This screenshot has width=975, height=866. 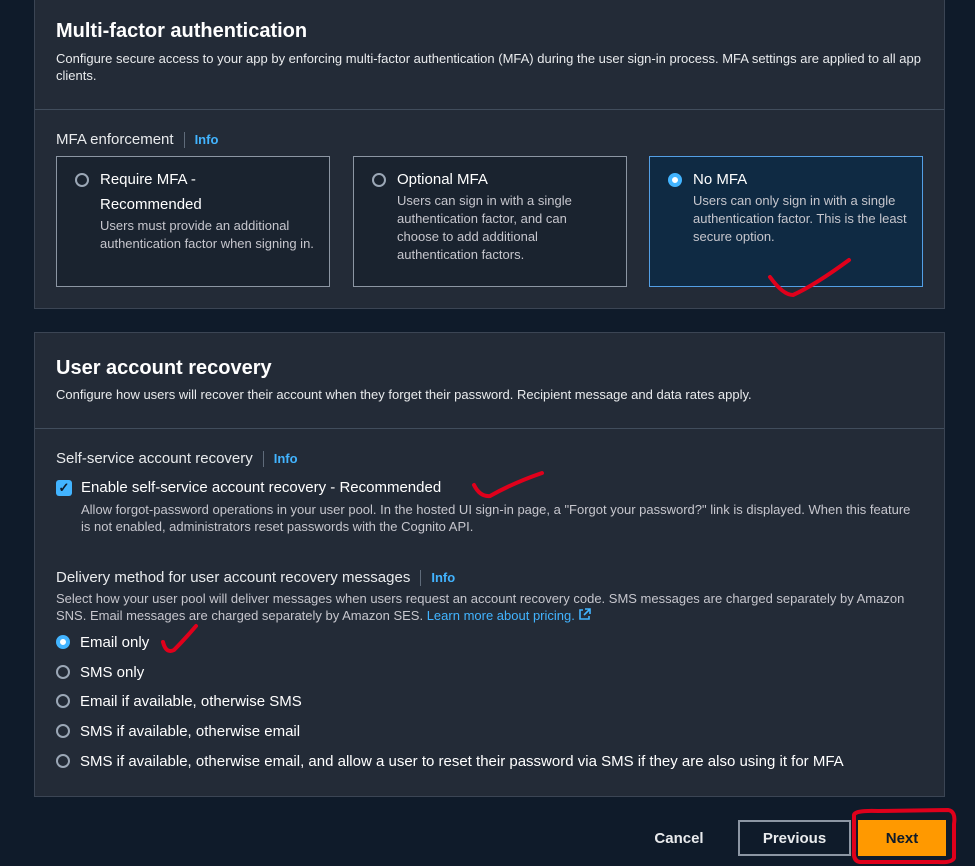 I want to click on external-link-icon, so click(x=585, y=614).